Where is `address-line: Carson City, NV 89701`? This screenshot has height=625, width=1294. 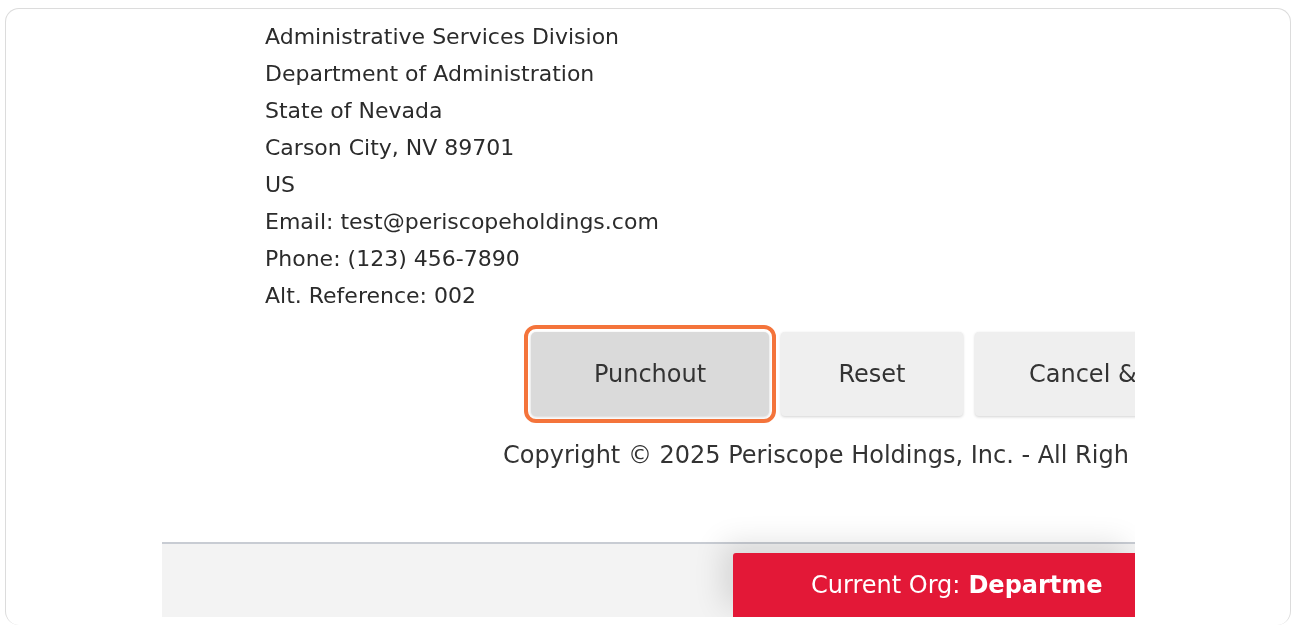 address-line: Carson City, NV 89701 is located at coordinates (390, 148).